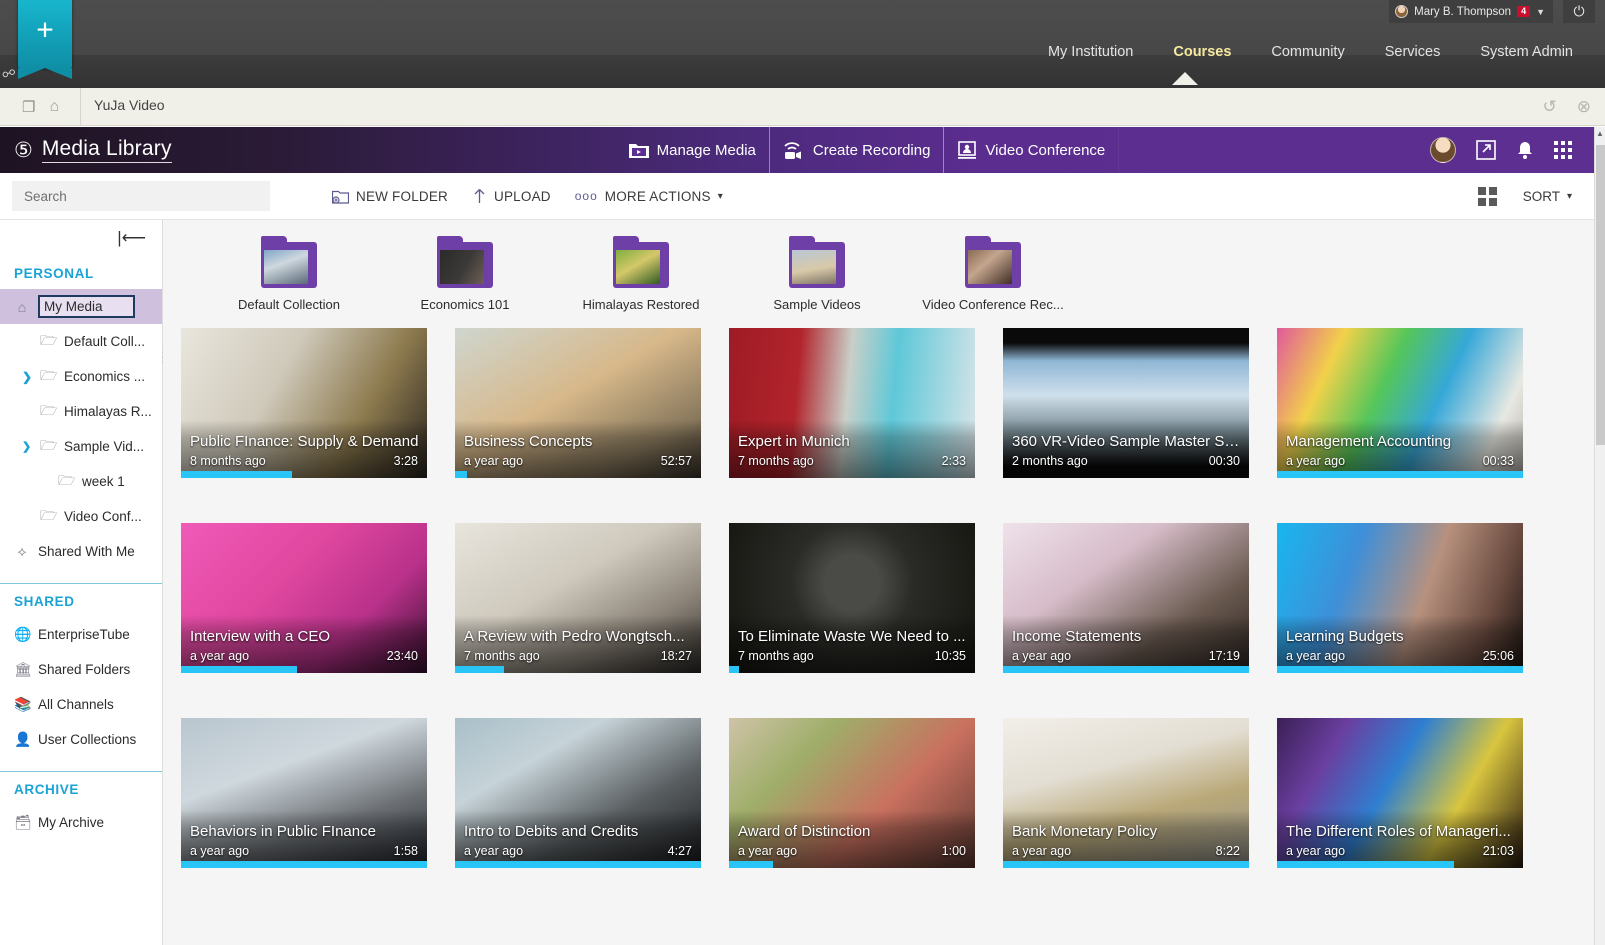 The width and height of the screenshot is (1605, 945). I want to click on home-icon: ⌂, so click(54, 107).